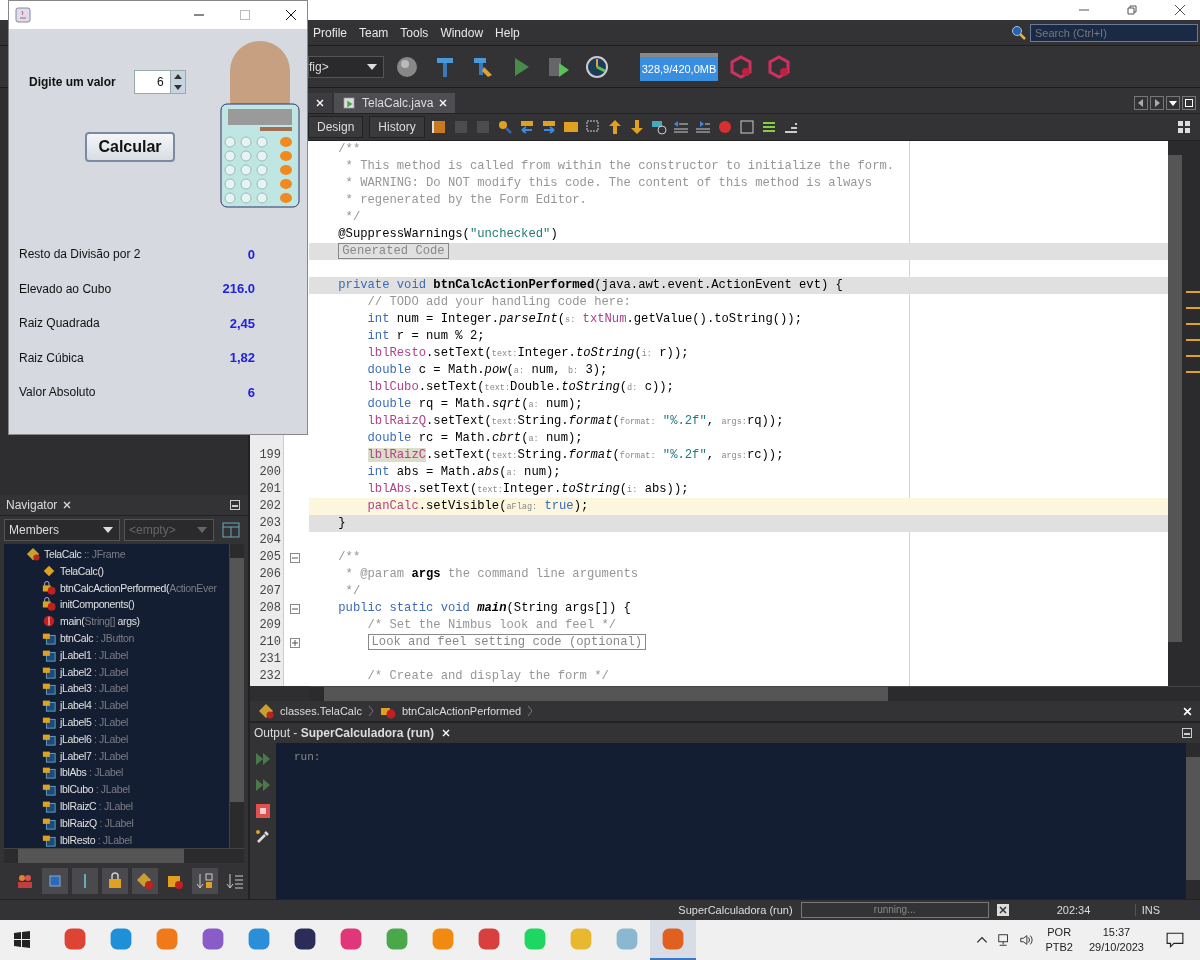 The width and height of the screenshot is (1200, 960). I want to click on java-icon, so click(23, 15).